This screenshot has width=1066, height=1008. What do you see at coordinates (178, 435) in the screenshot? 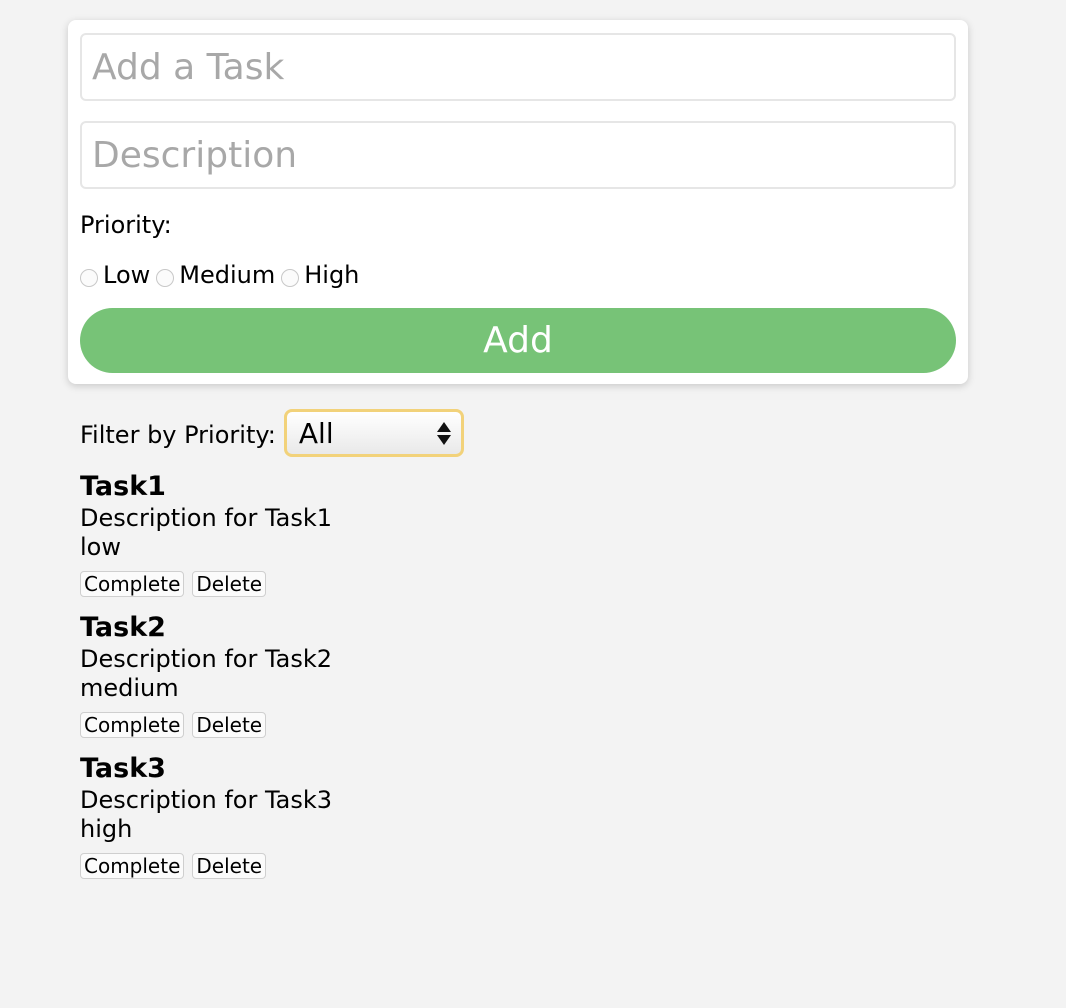
I see `filter-label: Filter by Priority:` at bounding box center [178, 435].